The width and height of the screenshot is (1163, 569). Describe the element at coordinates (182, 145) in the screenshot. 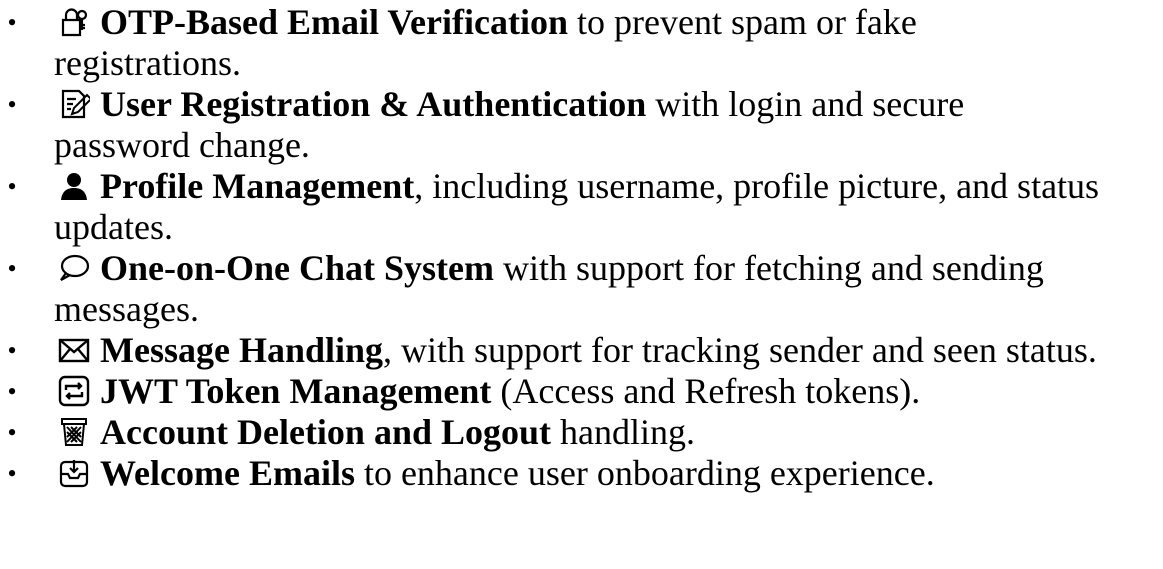

I see `feature-description-continued: password change.` at that location.